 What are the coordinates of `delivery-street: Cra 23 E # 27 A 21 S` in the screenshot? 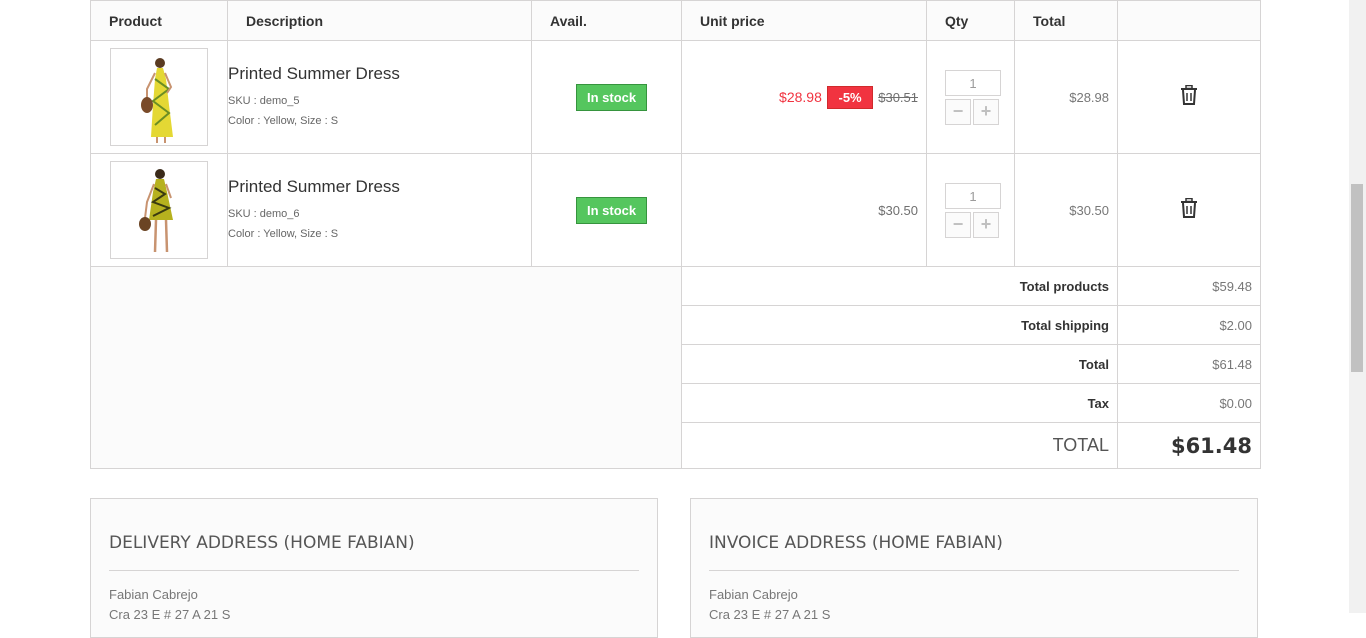 It's located at (170, 614).